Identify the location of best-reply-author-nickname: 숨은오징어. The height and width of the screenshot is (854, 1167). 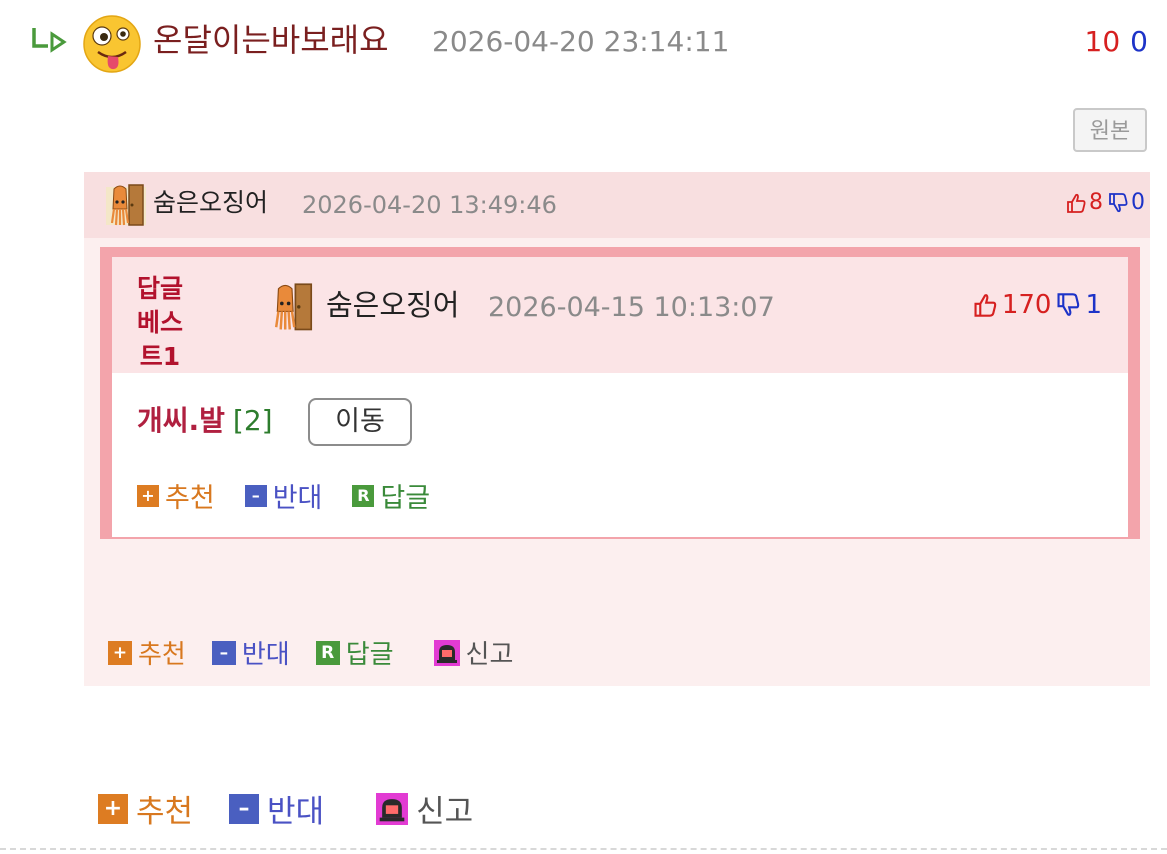
(392, 305).